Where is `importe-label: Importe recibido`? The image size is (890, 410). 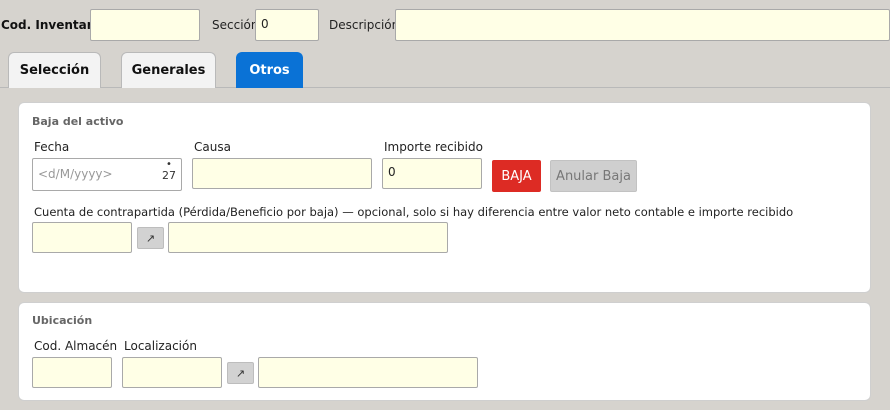
importe-label: Importe recibido is located at coordinates (433, 147).